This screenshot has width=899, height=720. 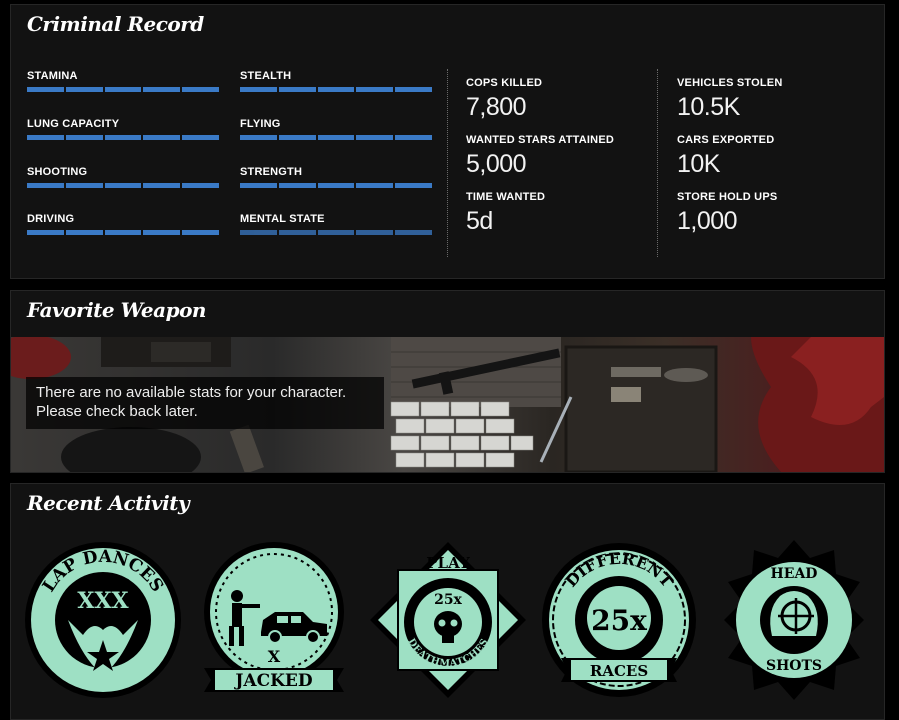 I want to click on skill-label: FLYING, so click(x=260, y=124).